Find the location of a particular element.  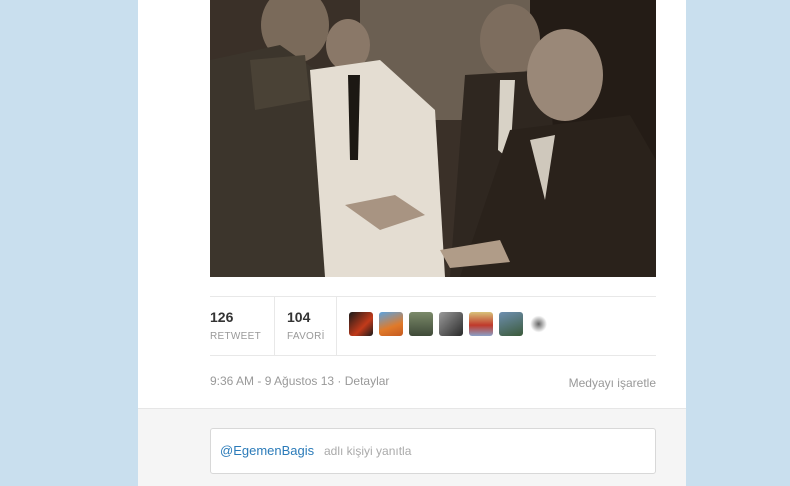

reply-hint: adlı kişiyi yanıtla is located at coordinates (368, 451).